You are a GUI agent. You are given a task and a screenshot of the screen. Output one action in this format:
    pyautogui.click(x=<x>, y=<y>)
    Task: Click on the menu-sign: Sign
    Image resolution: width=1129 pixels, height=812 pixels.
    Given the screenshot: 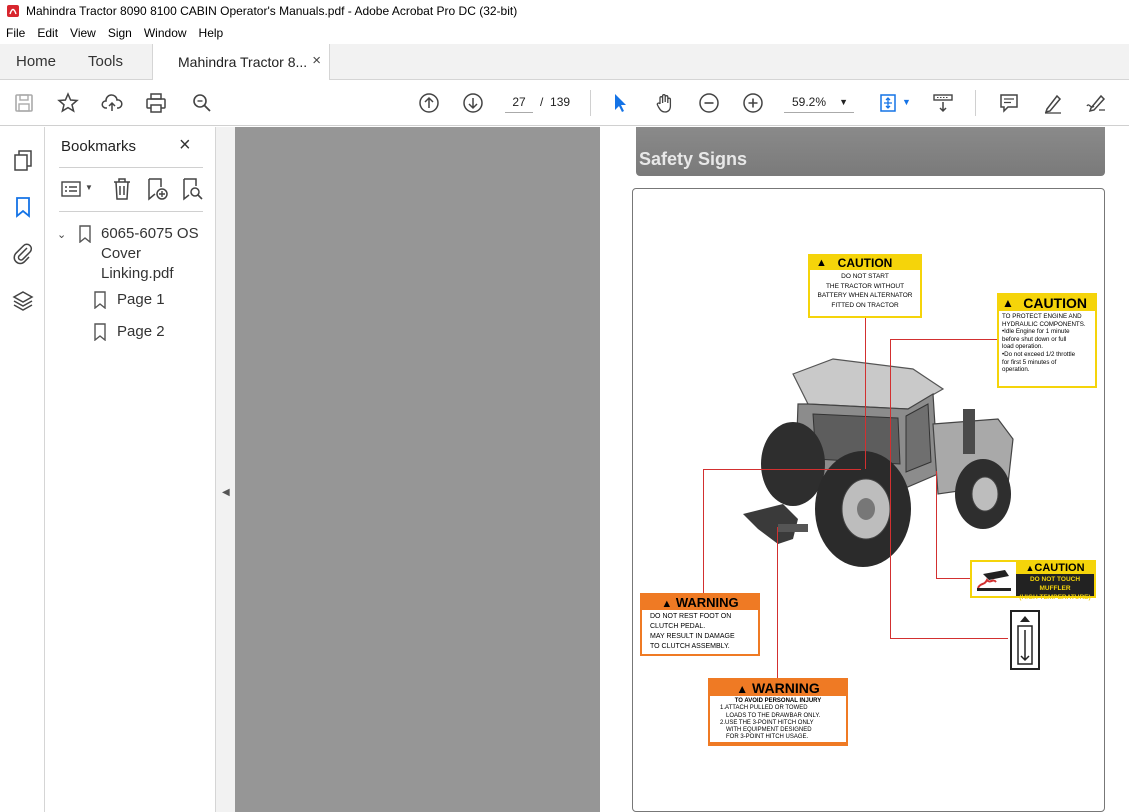 What is the action you would take?
    pyautogui.click(x=120, y=33)
    